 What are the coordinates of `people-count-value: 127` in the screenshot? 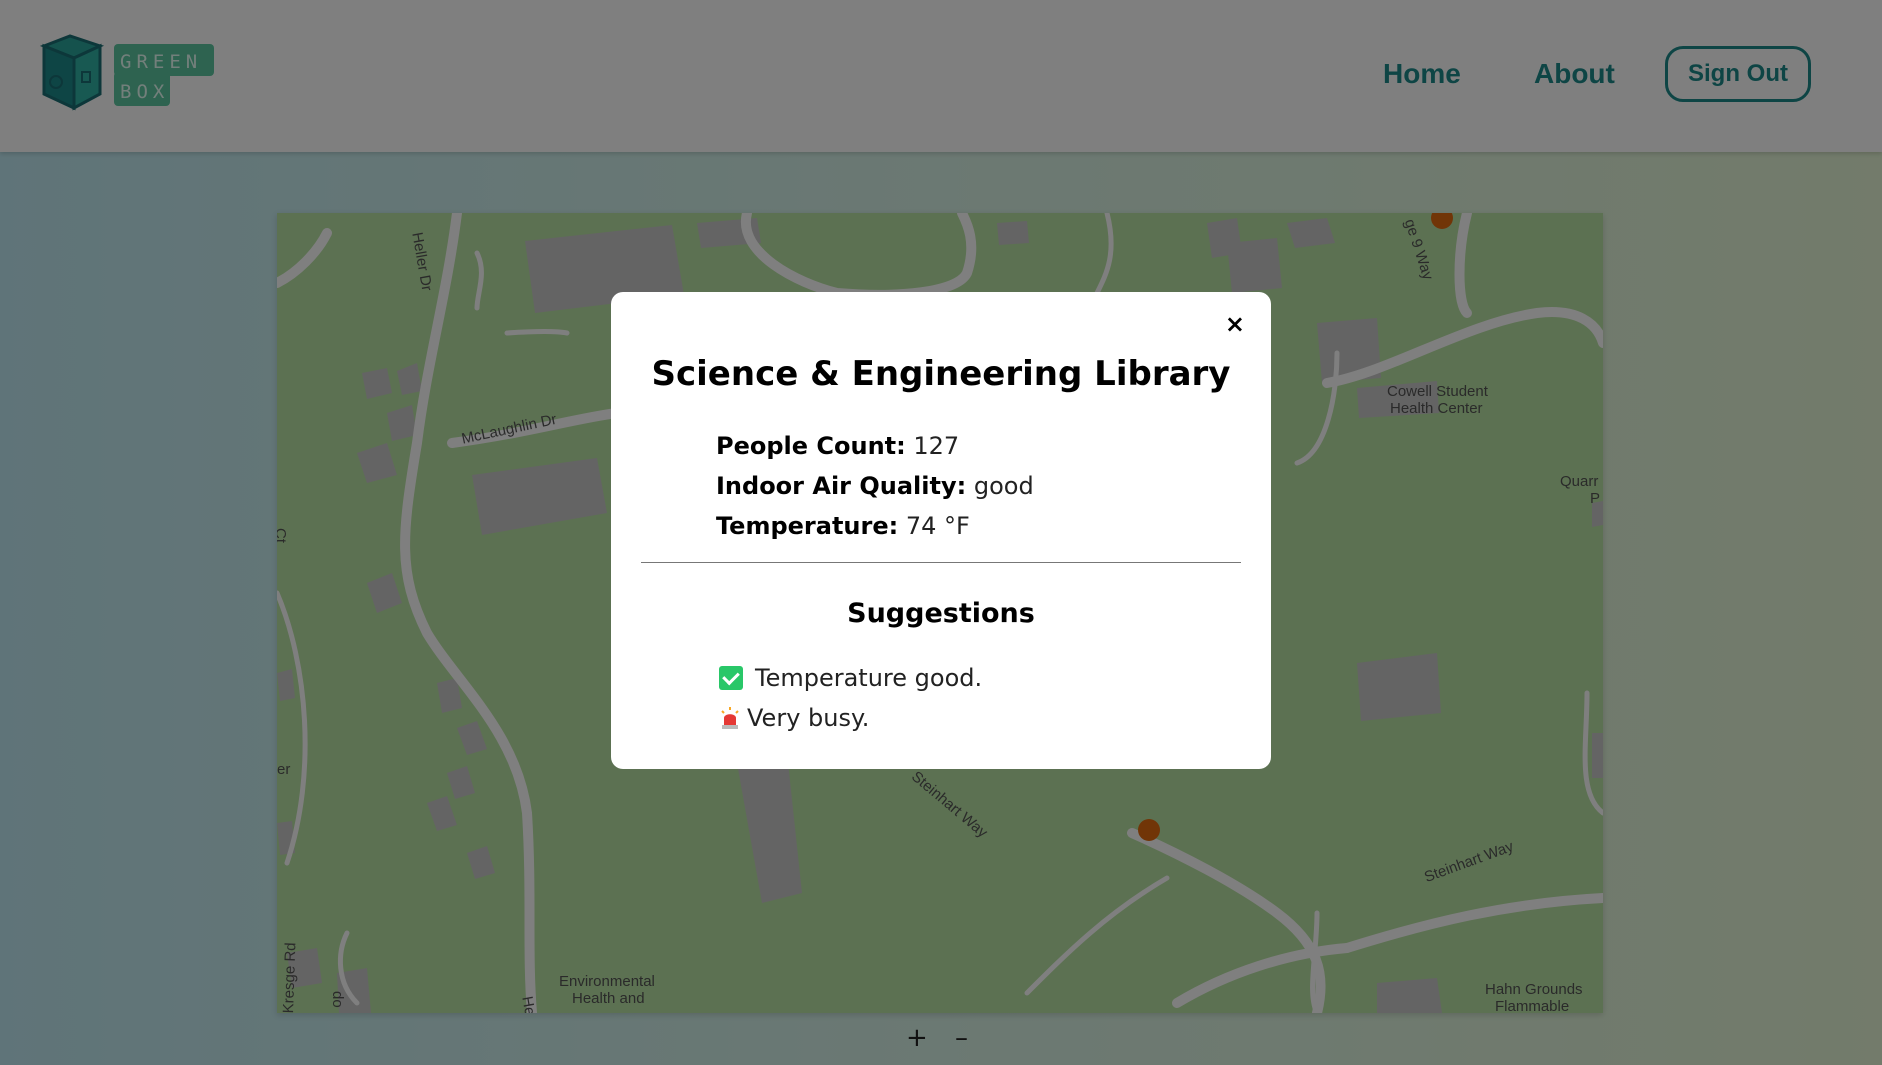 It's located at (936, 446).